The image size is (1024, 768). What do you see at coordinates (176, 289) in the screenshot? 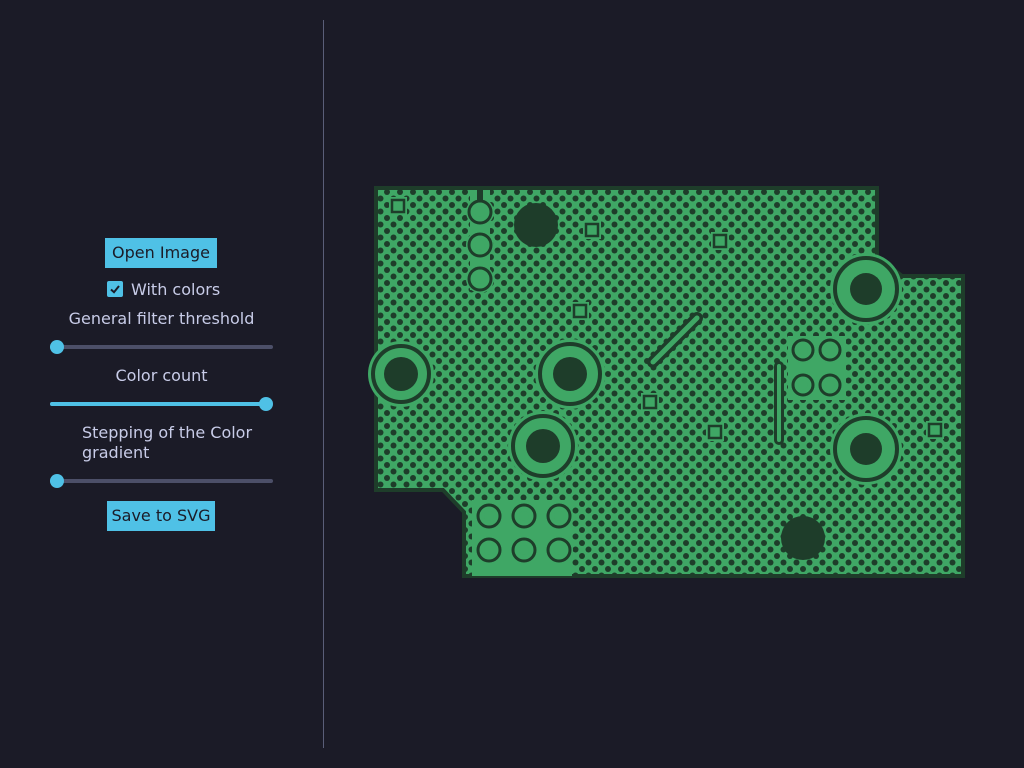
I see `with-colors-label: With colors` at bounding box center [176, 289].